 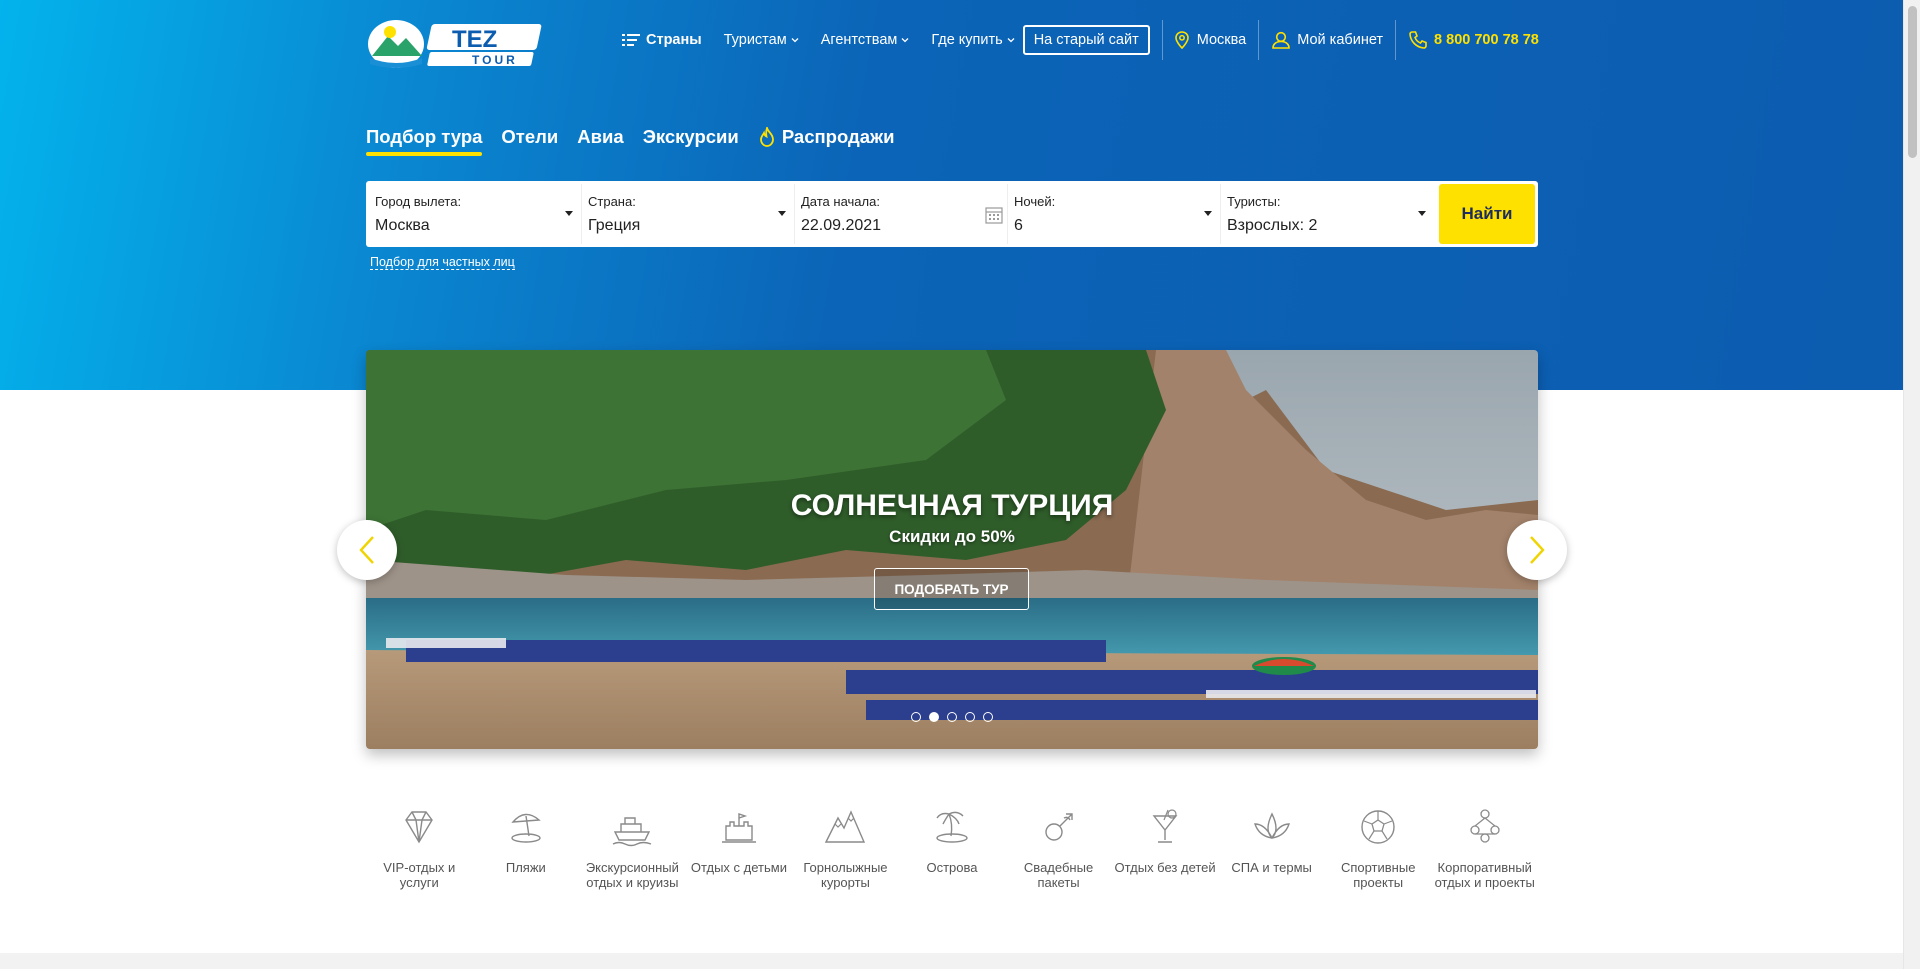 I want to click on calendar-icon, so click(x=994, y=215).